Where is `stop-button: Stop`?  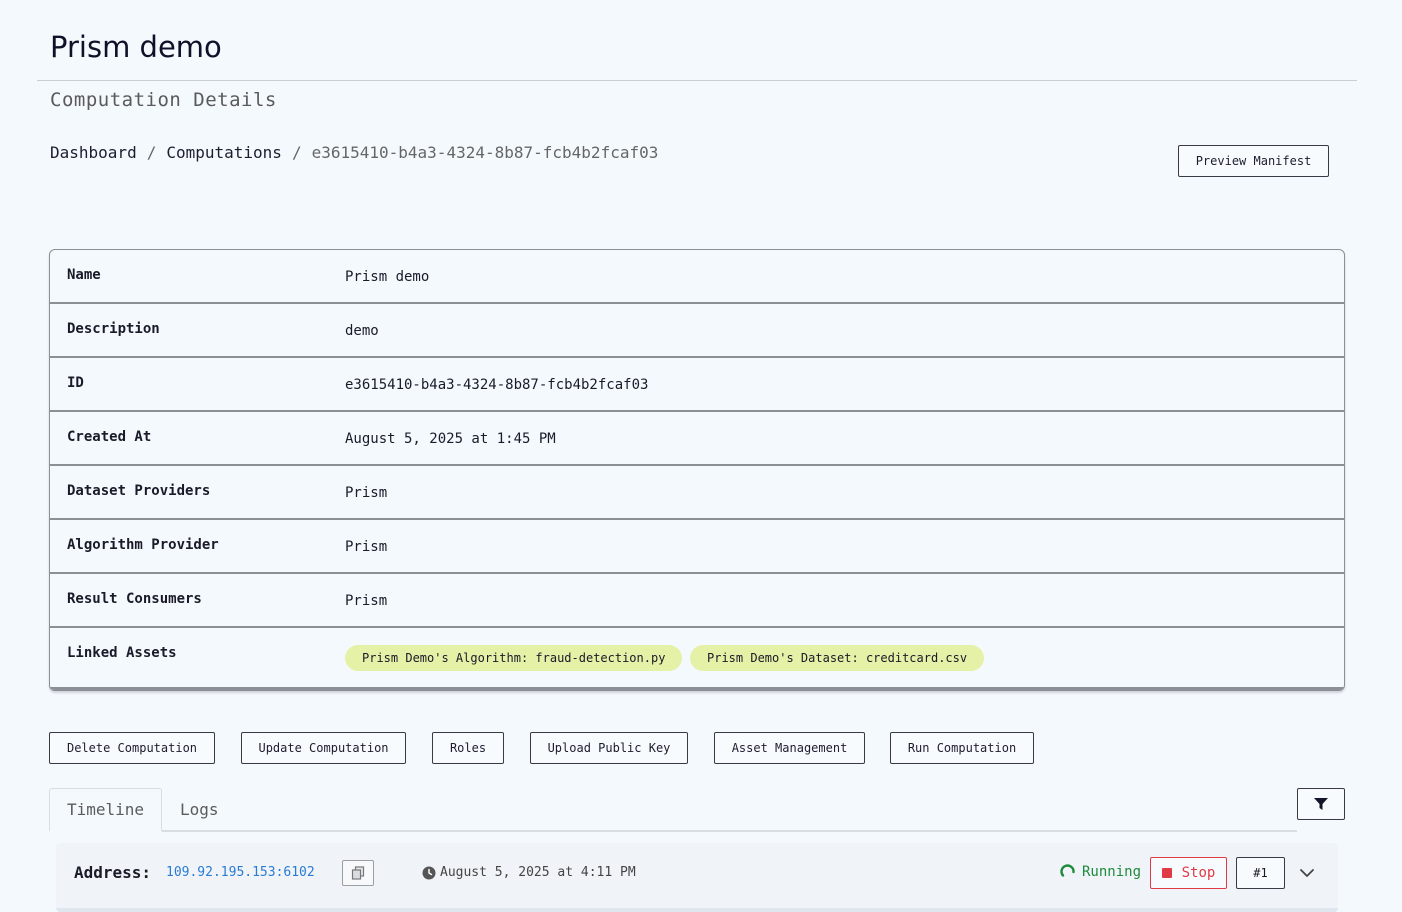 stop-button: Stop is located at coordinates (1188, 873).